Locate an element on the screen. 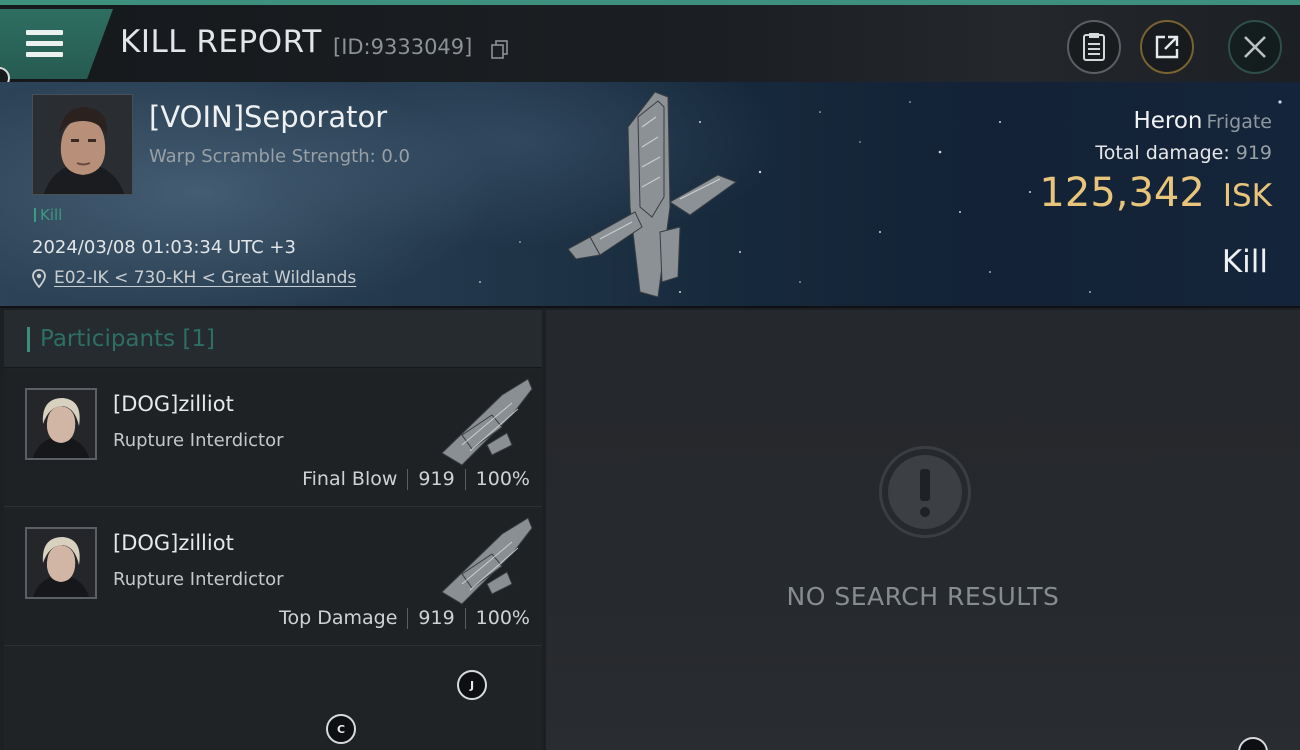  hamburger-menu-icon is located at coordinates (44, 44).